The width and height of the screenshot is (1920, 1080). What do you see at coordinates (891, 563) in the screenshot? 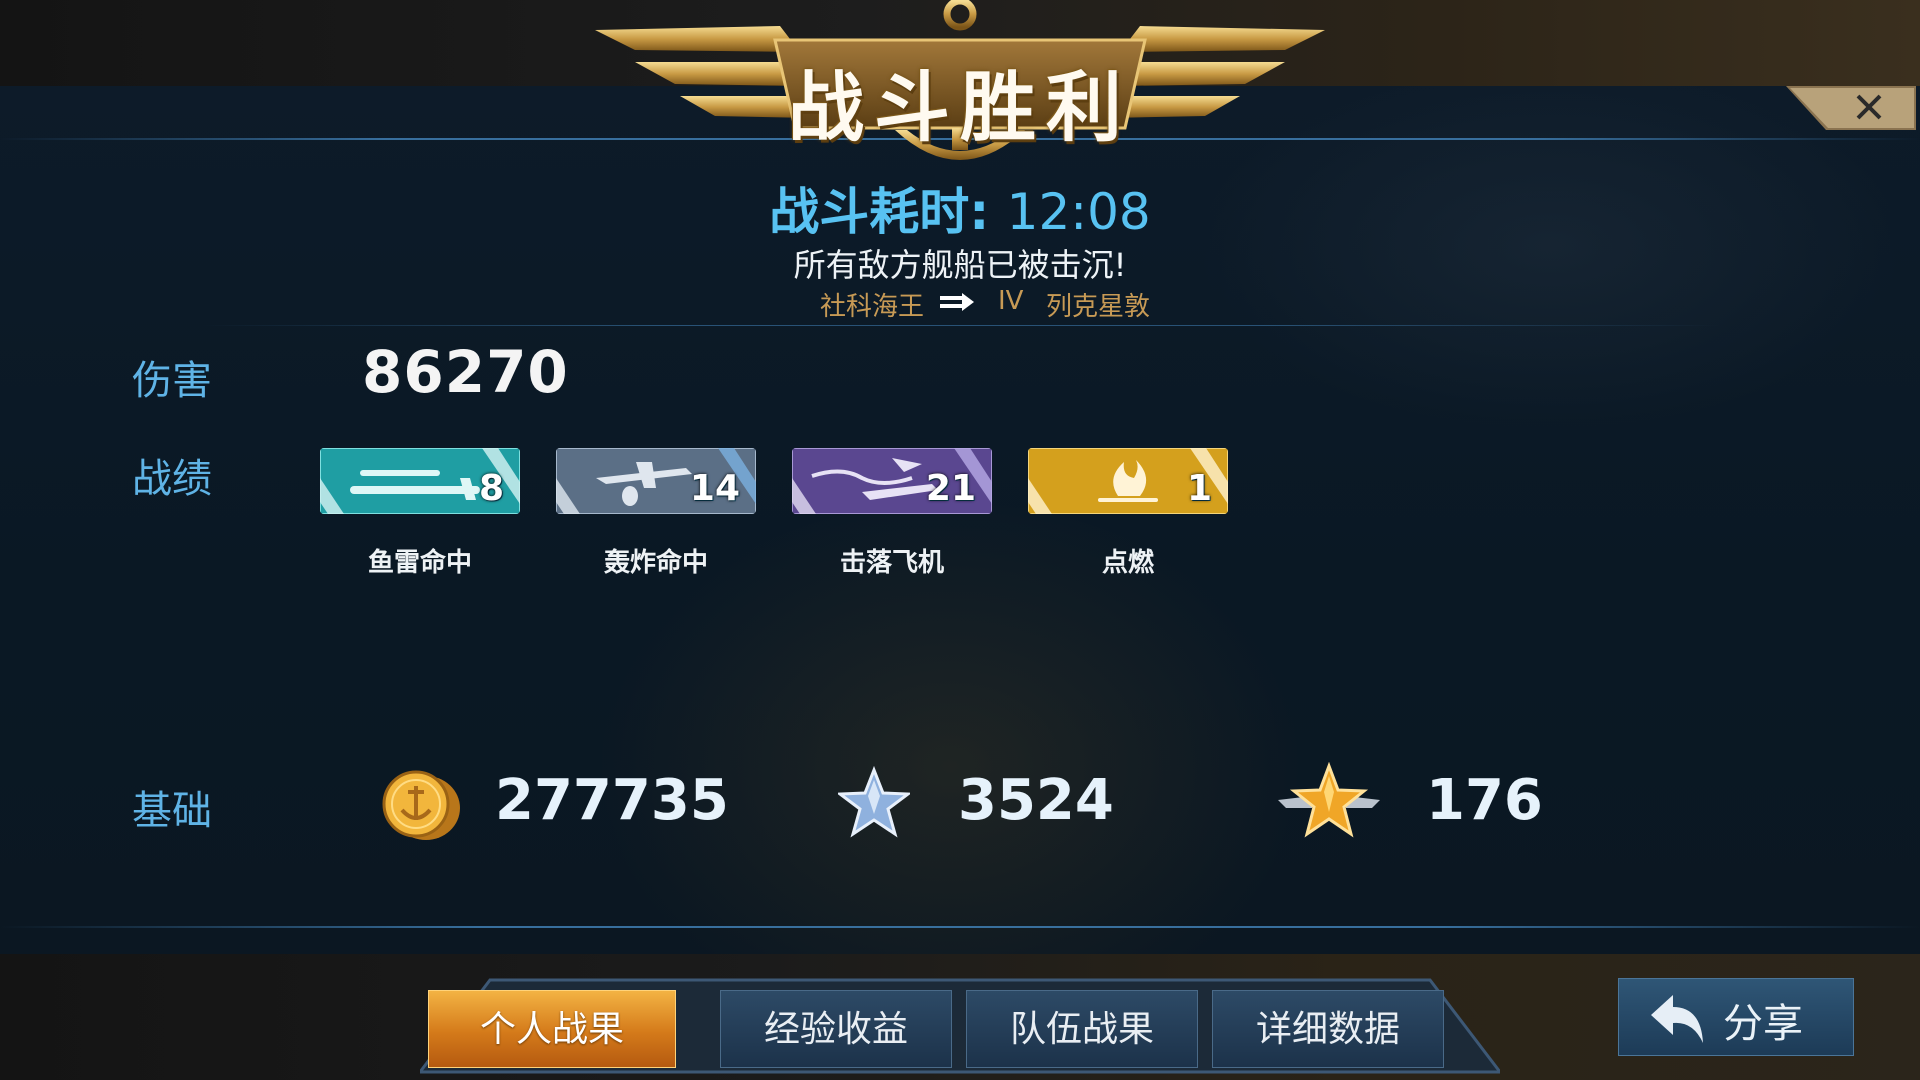
I see `planes-shot-down-label: 击落飞机` at bounding box center [891, 563].